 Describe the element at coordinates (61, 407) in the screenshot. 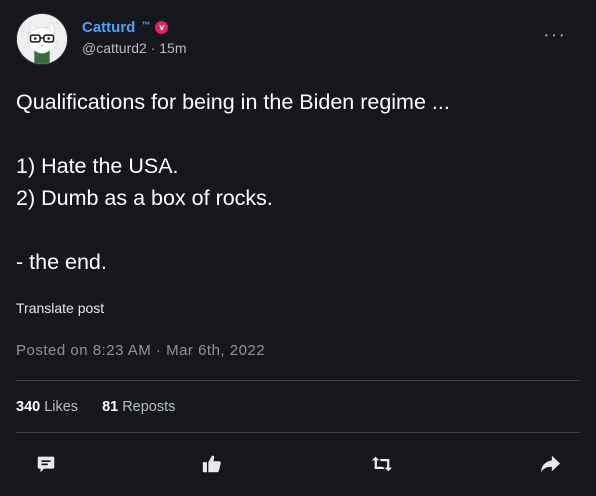

I see `likes-label: Likes` at that location.